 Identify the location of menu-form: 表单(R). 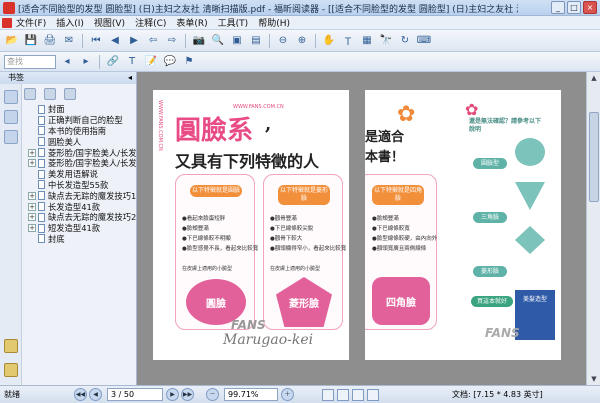
(191, 22).